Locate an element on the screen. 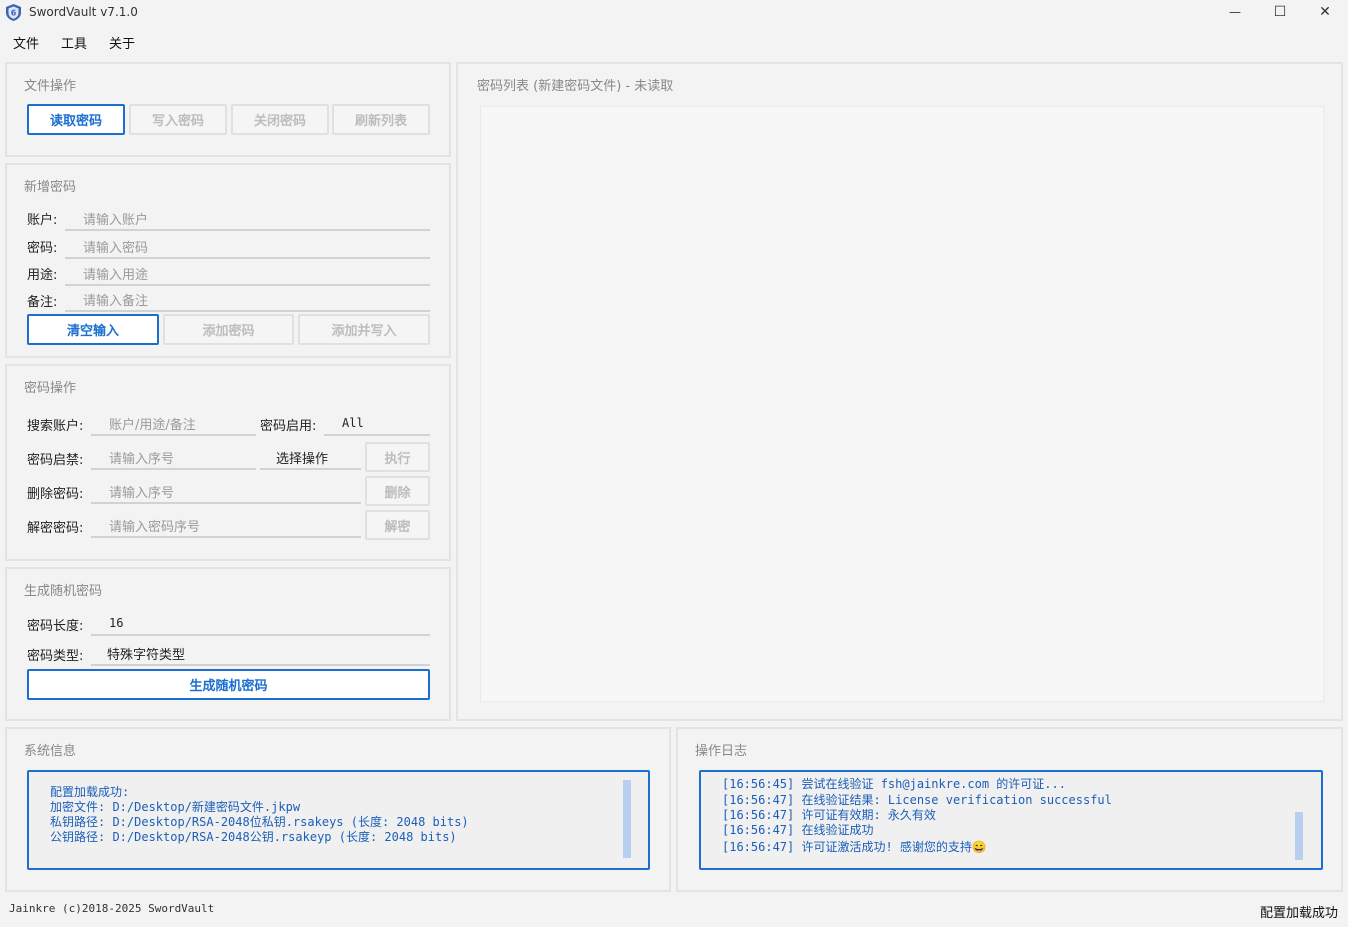 The image size is (1348, 927). length-label: 密码长度: is located at coordinates (55, 626).